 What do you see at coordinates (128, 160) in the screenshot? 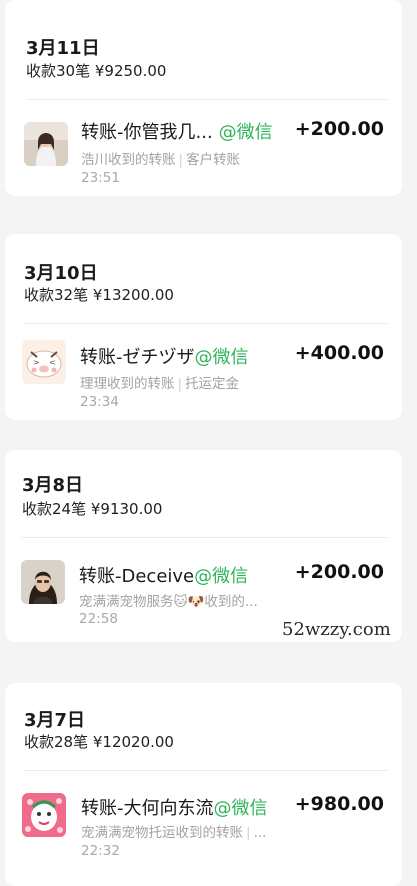
I see `receiver-text: 浩川收到的转账` at bounding box center [128, 160].